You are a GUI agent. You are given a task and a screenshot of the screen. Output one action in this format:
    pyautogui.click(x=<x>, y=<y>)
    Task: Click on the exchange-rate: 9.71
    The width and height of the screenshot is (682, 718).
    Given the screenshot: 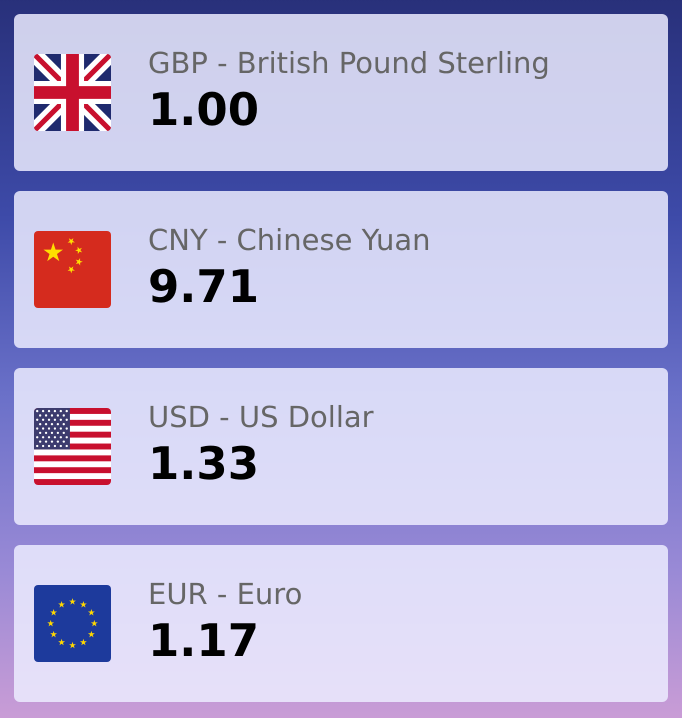 What is the action you would take?
    pyautogui.click(x=204, y=287)
    